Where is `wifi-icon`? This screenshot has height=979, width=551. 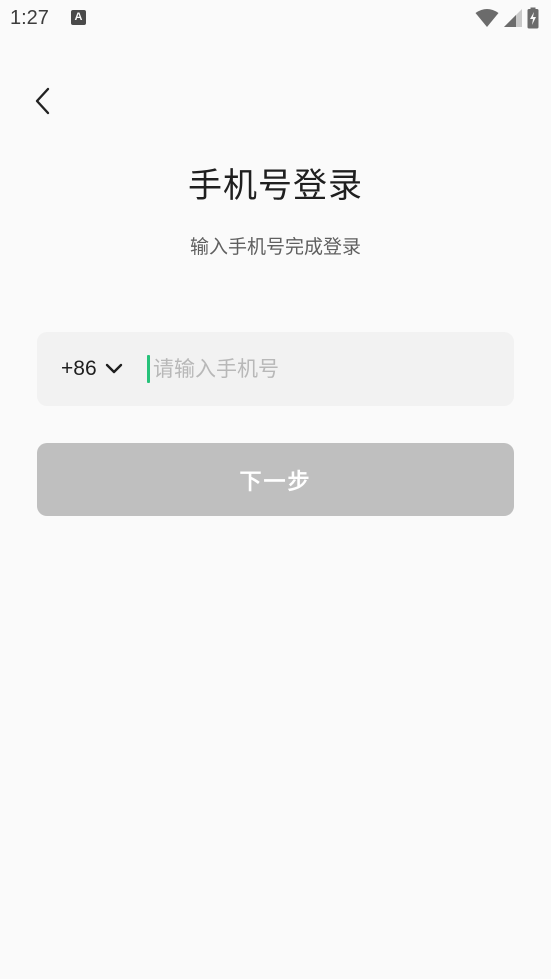 wifi-icon is located at coordinates (487, 18).